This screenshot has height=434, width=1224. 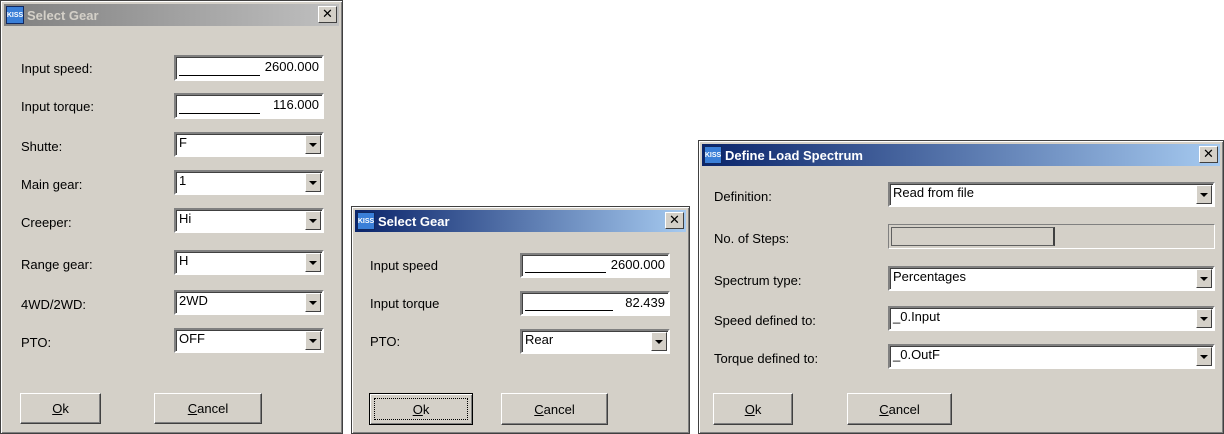 What do you see at coordinates (758, 280) in the screenshot?
I see `spectrum-type-label: Spectrum type:` at bounding box center [758, 280].